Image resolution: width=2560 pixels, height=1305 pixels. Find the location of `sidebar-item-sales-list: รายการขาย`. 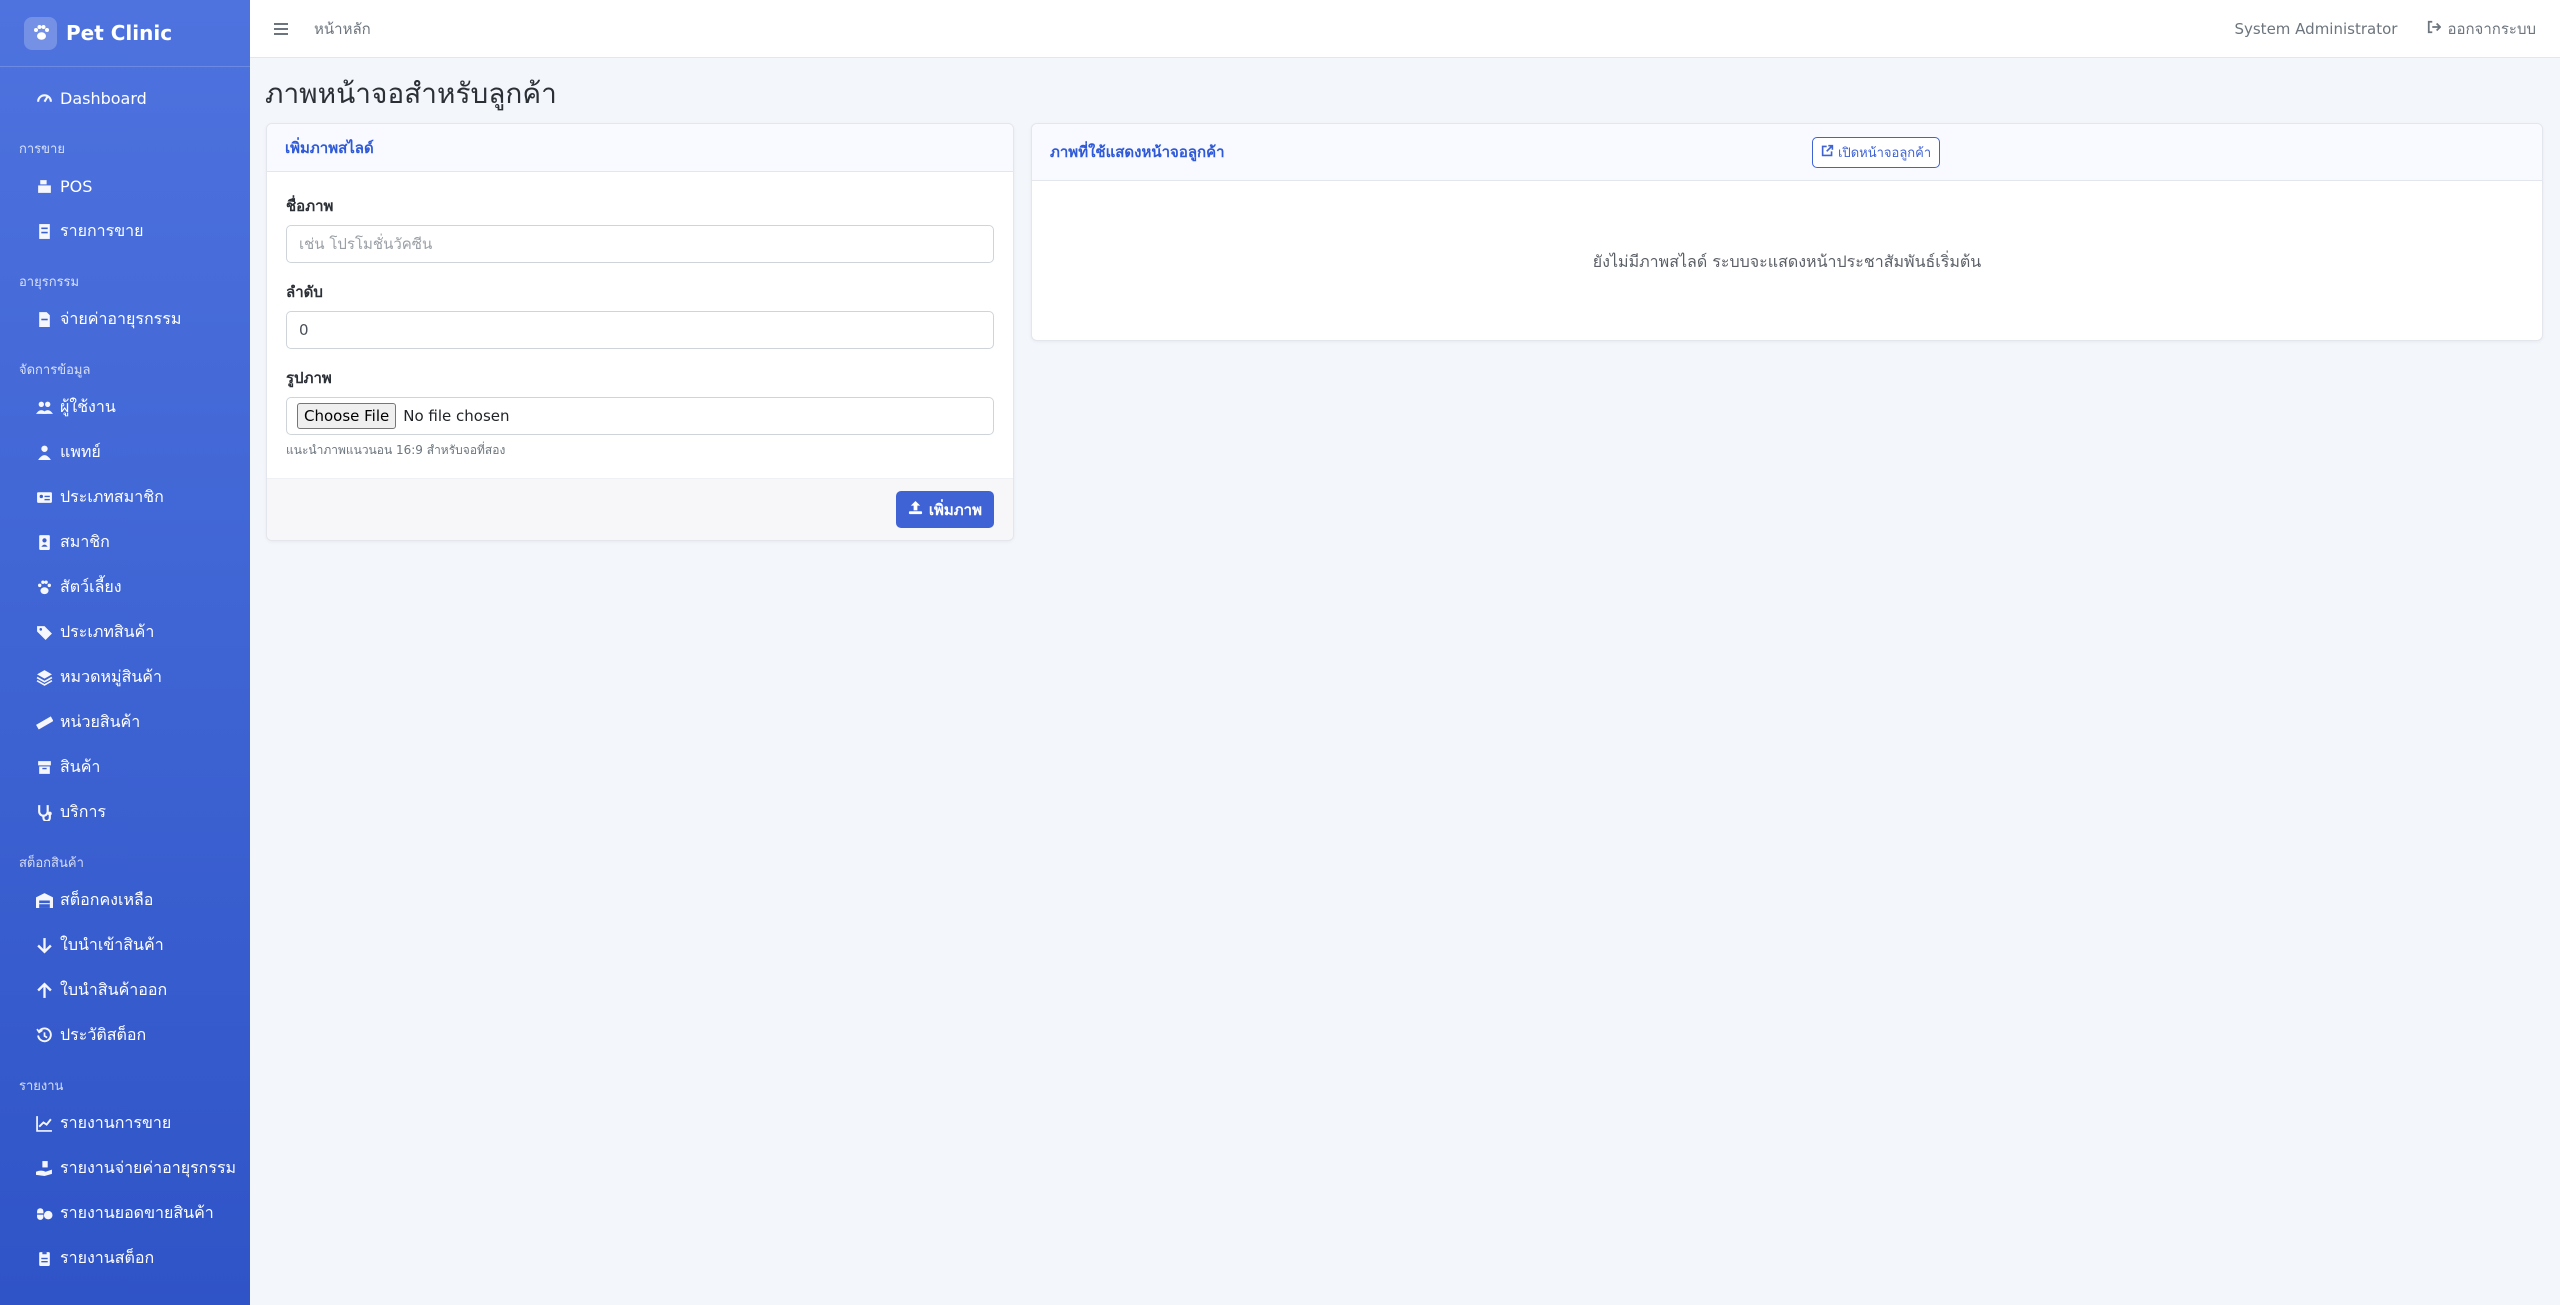

sidebar-item-sales-list: รายการขาย is located at coordinates (125, 231).